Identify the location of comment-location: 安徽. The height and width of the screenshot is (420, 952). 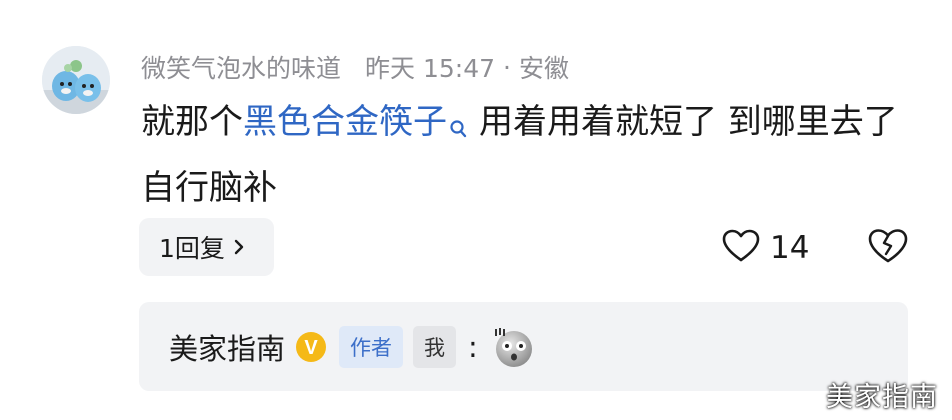
(543, 68).